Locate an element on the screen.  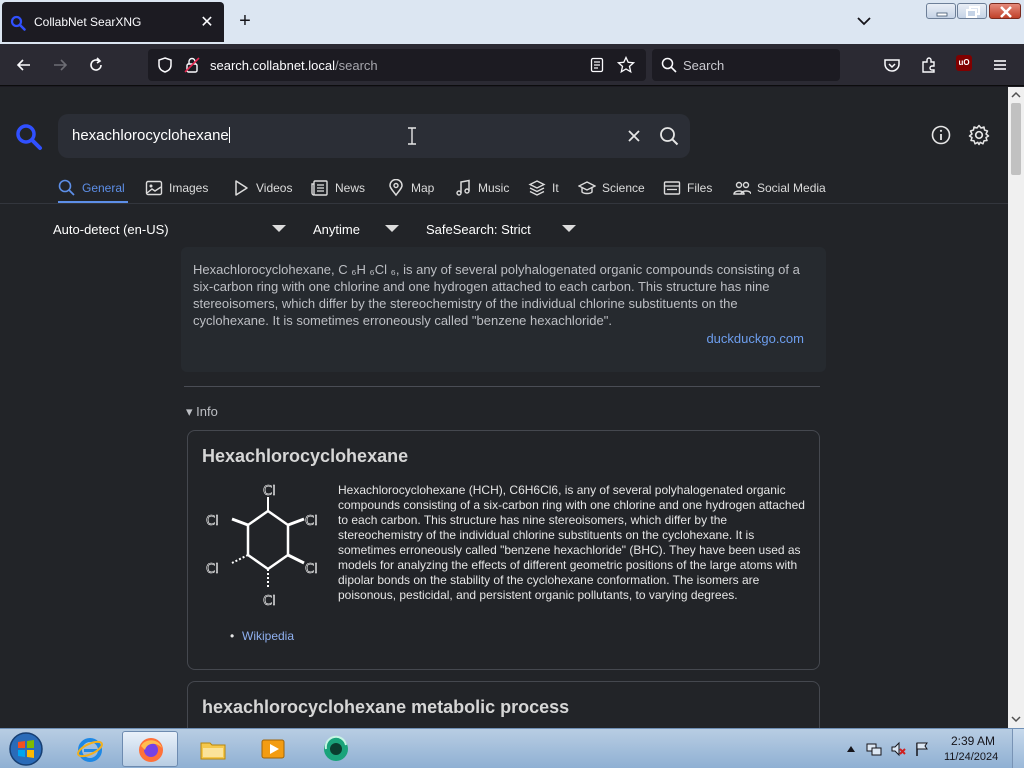
hamburger-menu-icon is located at coordinates (1000, 65).